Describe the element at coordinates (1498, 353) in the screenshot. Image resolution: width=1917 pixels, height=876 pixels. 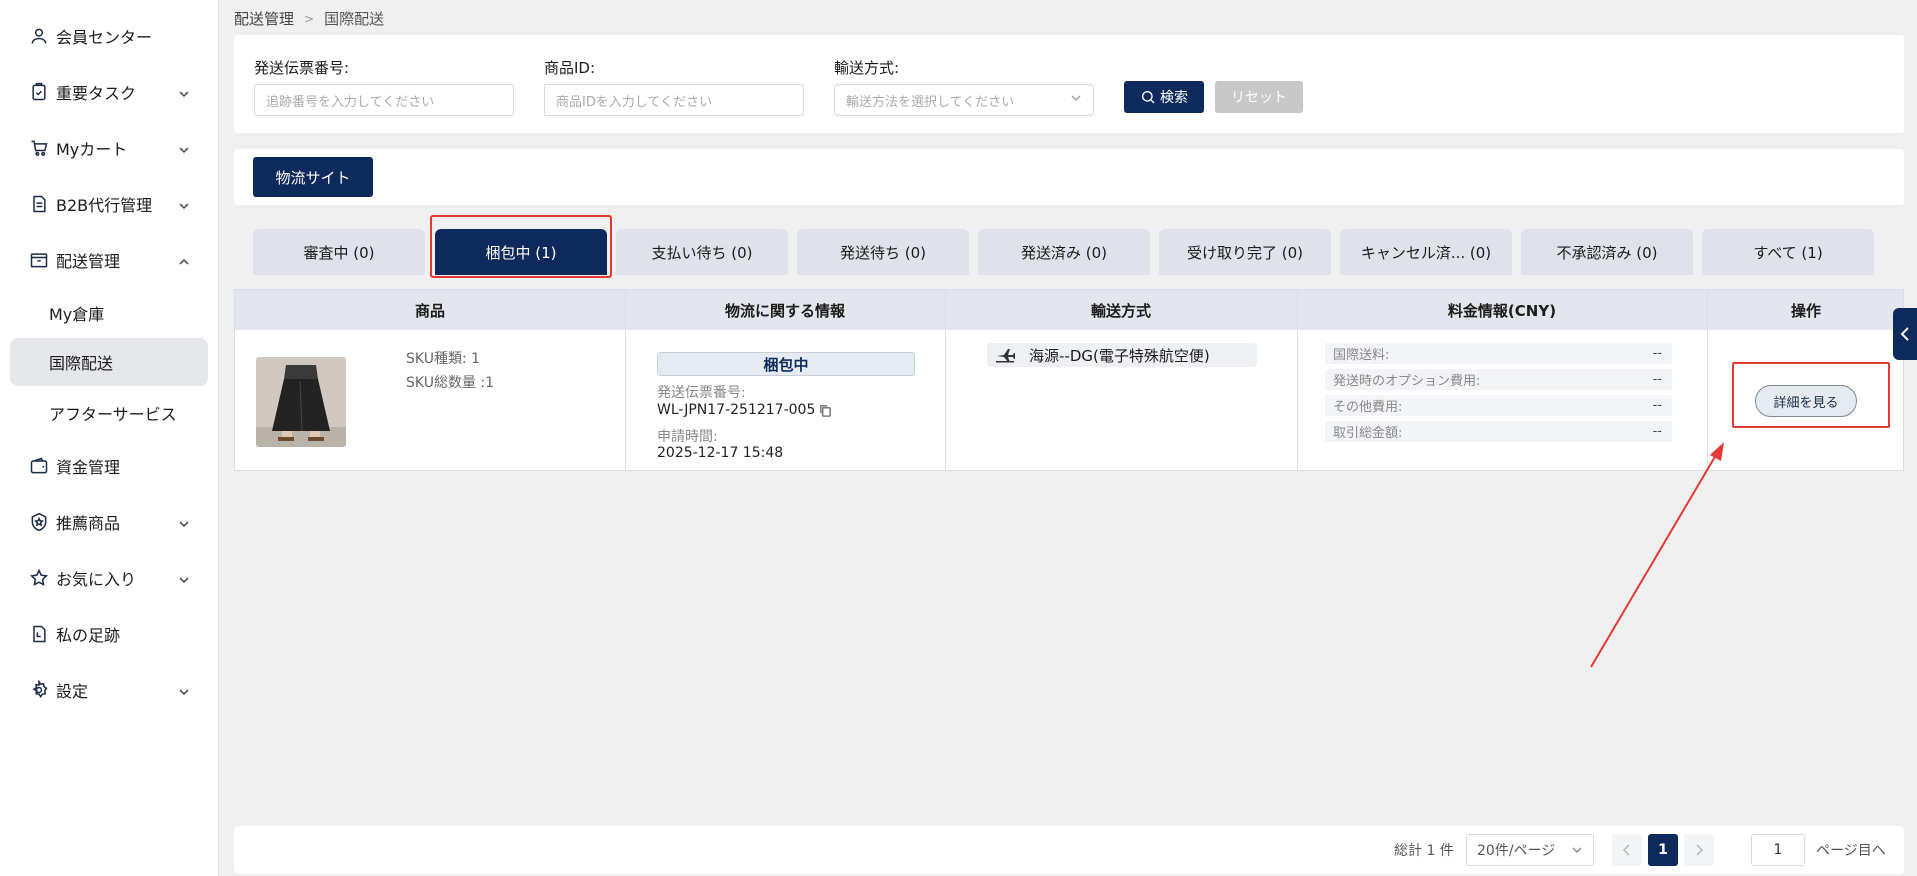
I see `fee-international: 国際送料: --` at that location.